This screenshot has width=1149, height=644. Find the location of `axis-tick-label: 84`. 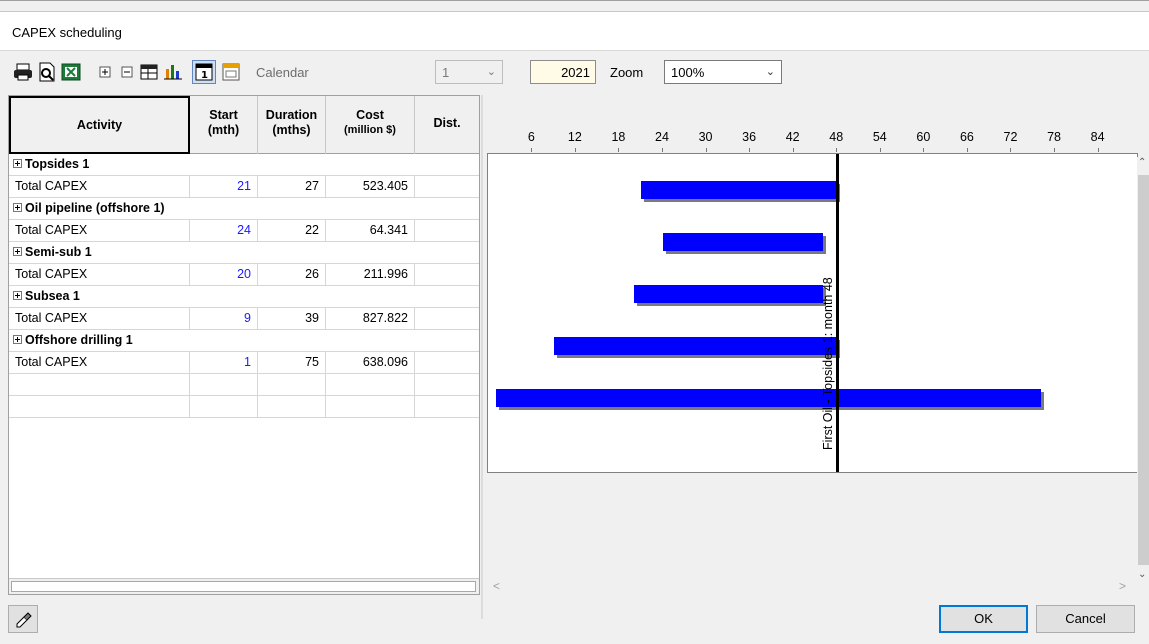

axis-tick-label: 84 is located at coordinates (1097, 137).